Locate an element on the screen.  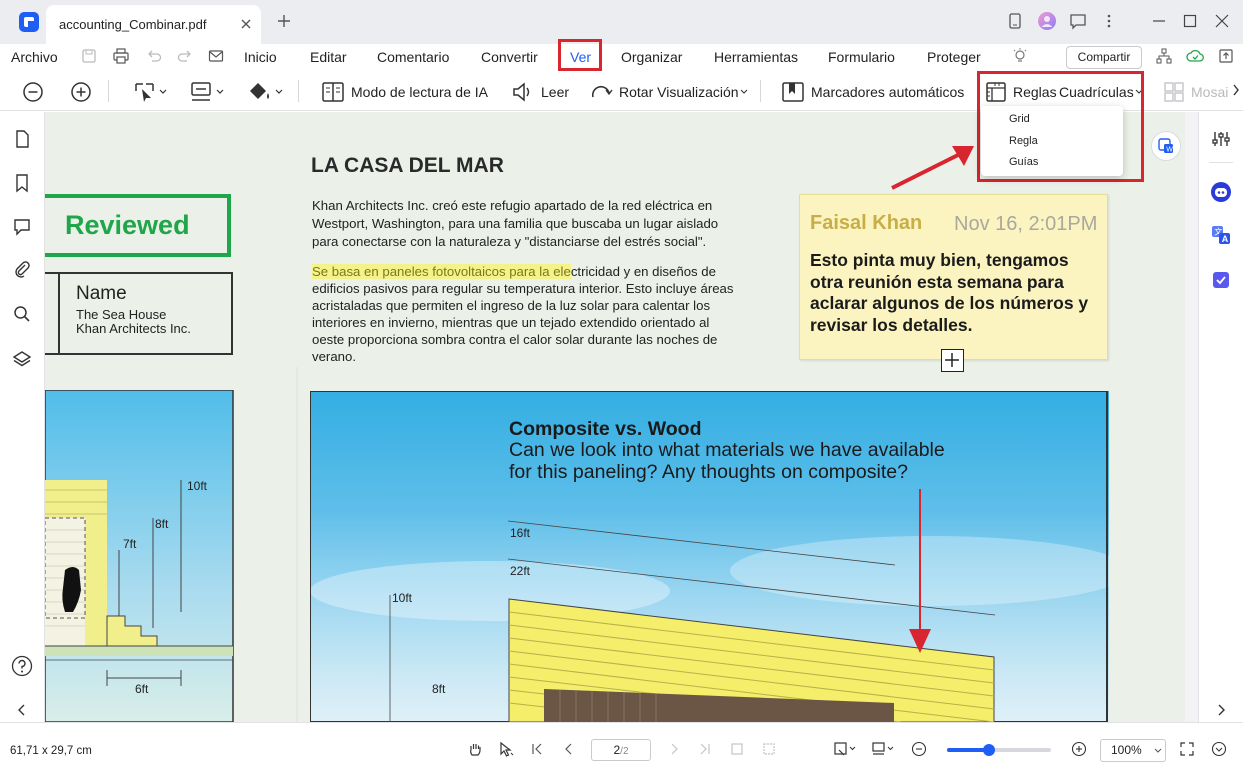
ai-reading-mode-button: Modo de lectura de IA is located at coordinates (404, 92).